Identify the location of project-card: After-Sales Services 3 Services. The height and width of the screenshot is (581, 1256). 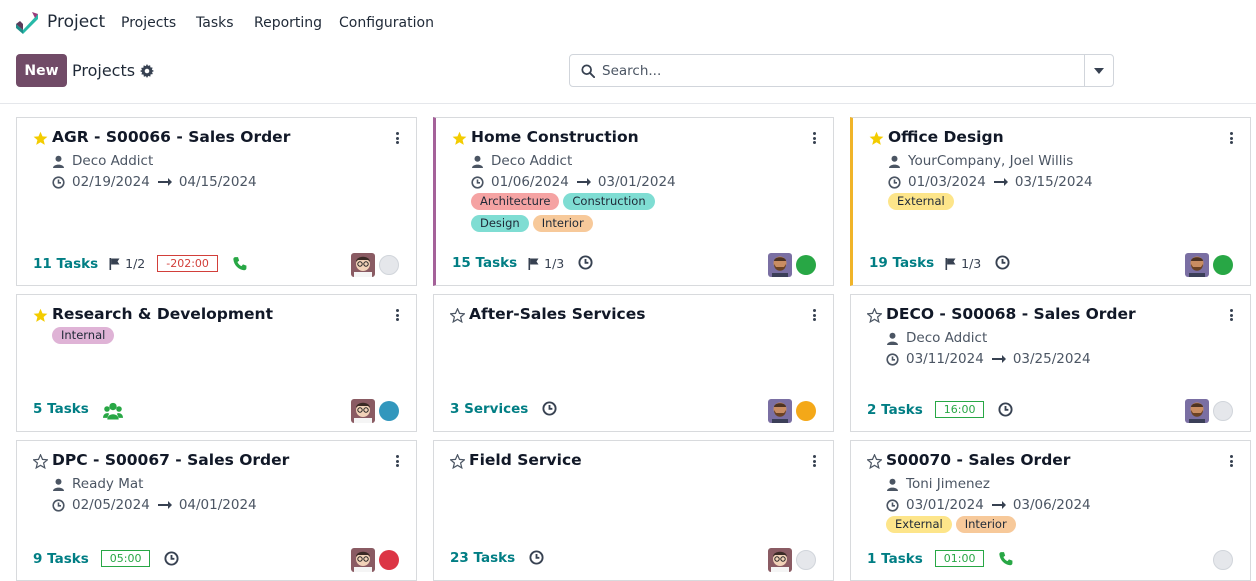
(633, 363).